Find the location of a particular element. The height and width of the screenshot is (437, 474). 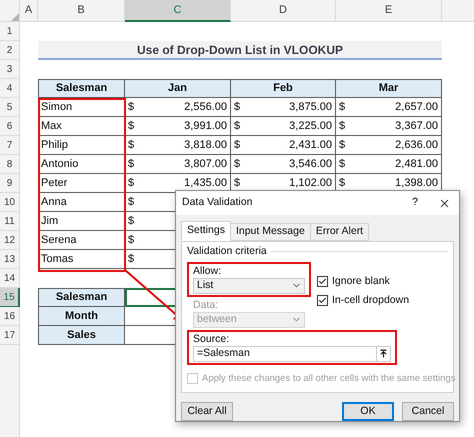

row-number: 4 is located at coordinates (10, 88).